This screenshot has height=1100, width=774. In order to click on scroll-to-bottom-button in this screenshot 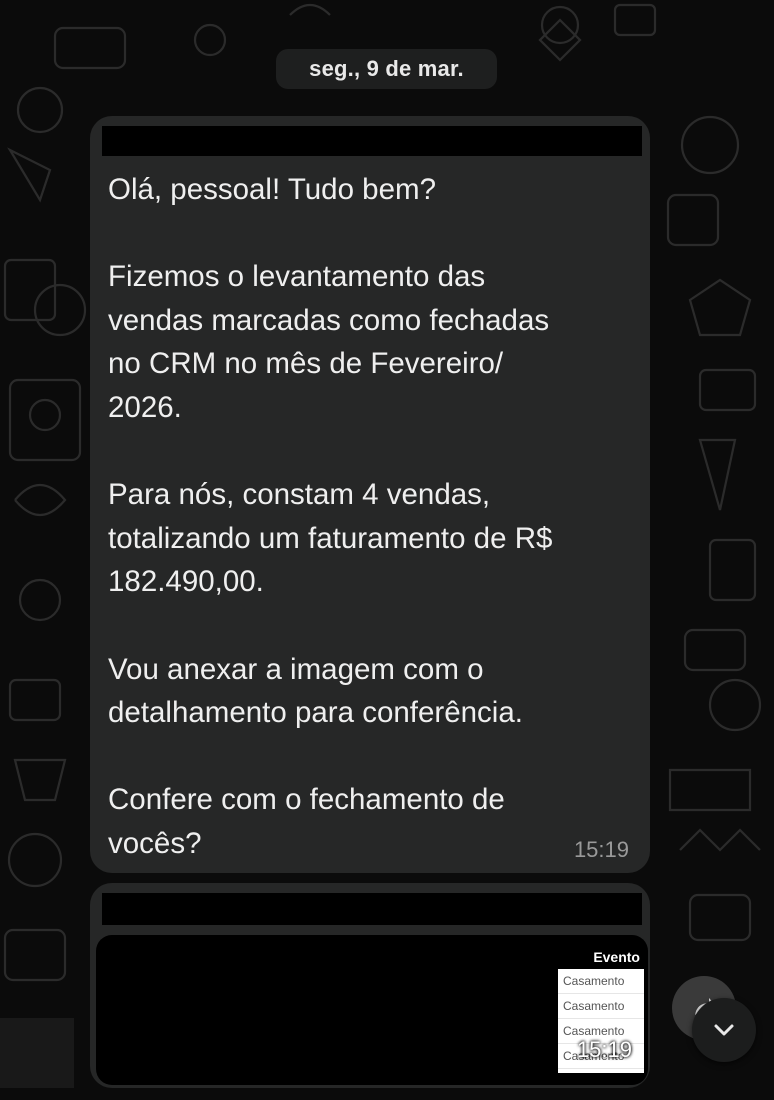, I will do `click(724, 1030)`.